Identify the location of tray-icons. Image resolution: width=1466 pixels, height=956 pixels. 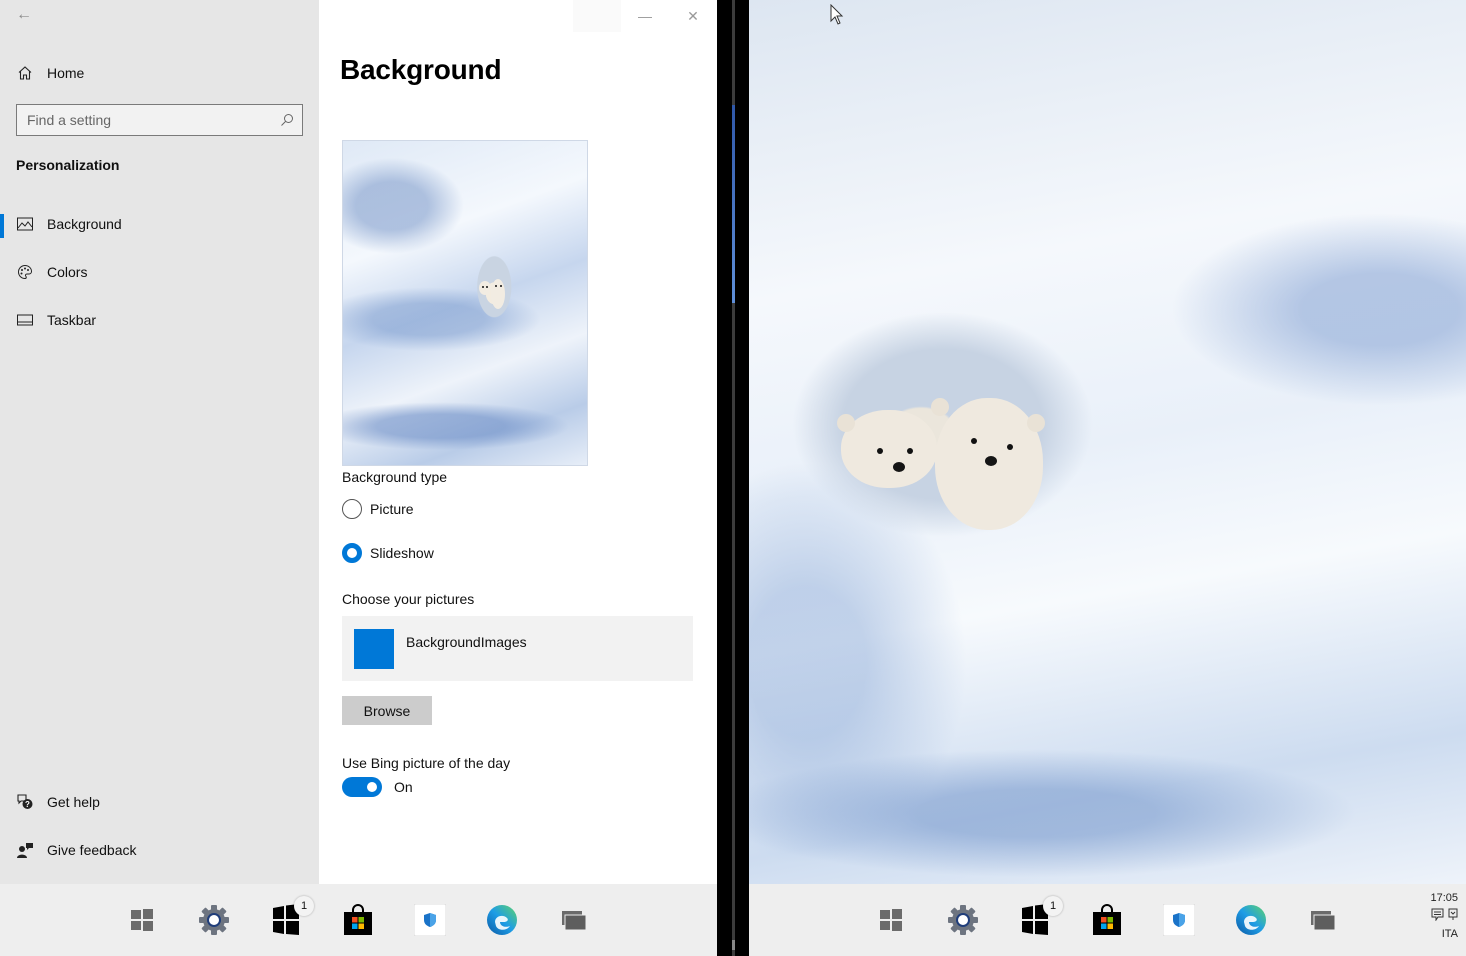
(1428, 915).